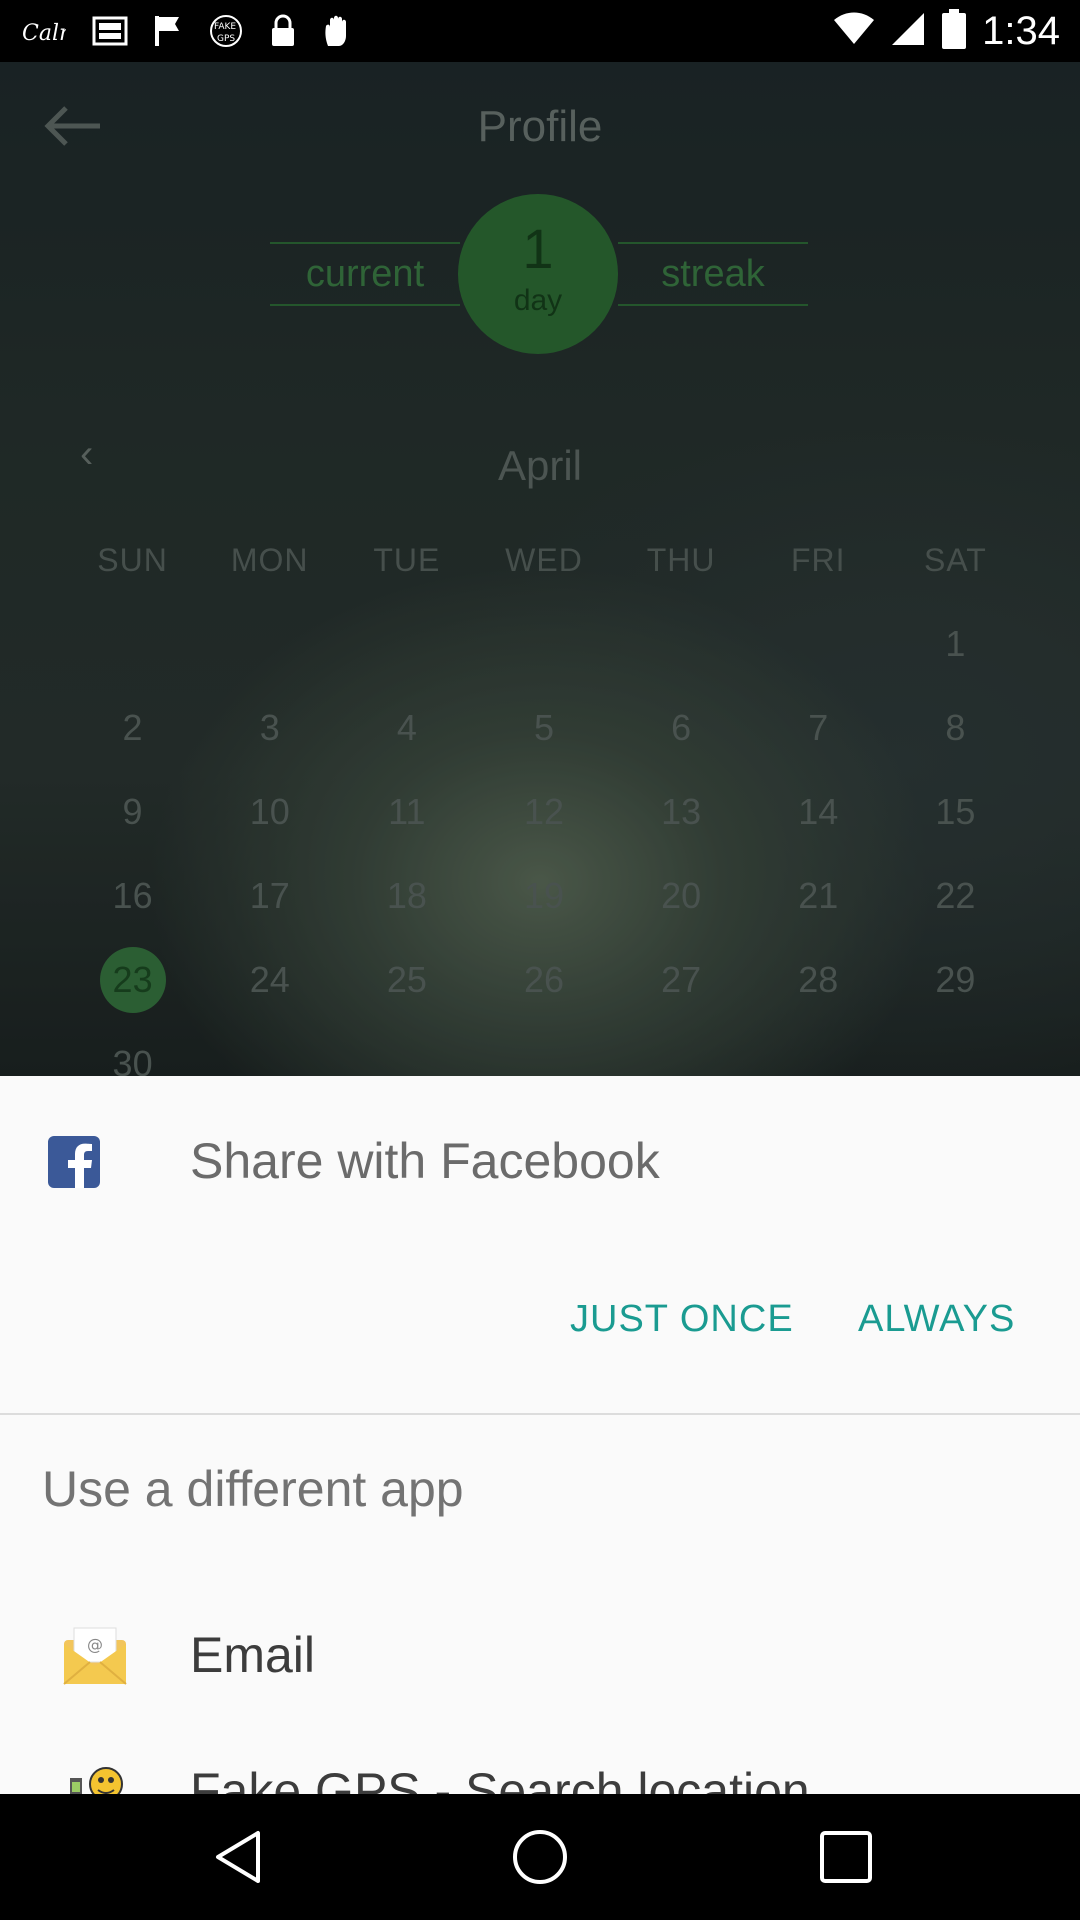  I want to click on fake-gps-icon: FAKE GPS, so click(226, 31).